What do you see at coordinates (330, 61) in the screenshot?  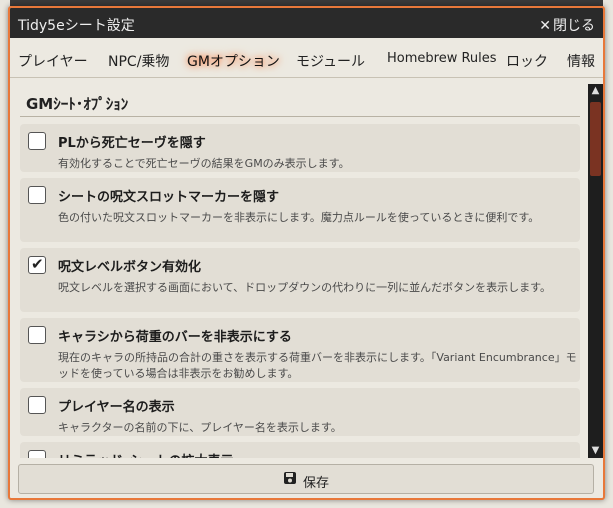 I see `tab-modules: モジュール` at bounding box center [330, 61].